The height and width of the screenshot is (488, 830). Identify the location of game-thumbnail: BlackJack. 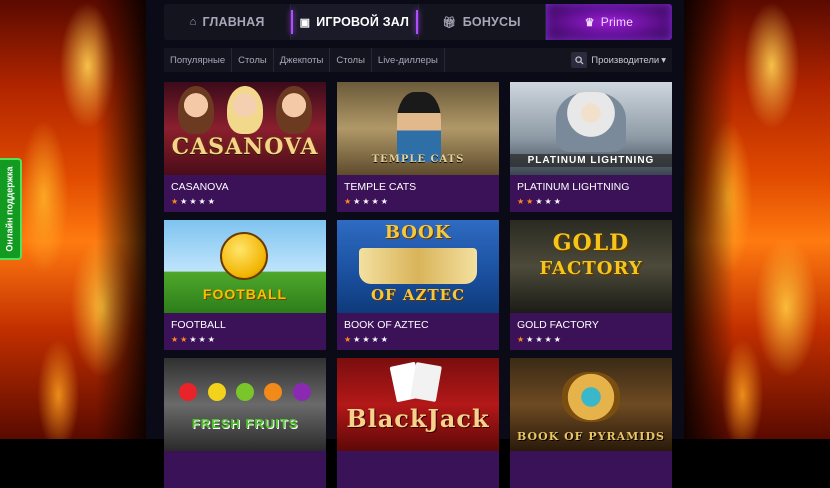
(418, 404).